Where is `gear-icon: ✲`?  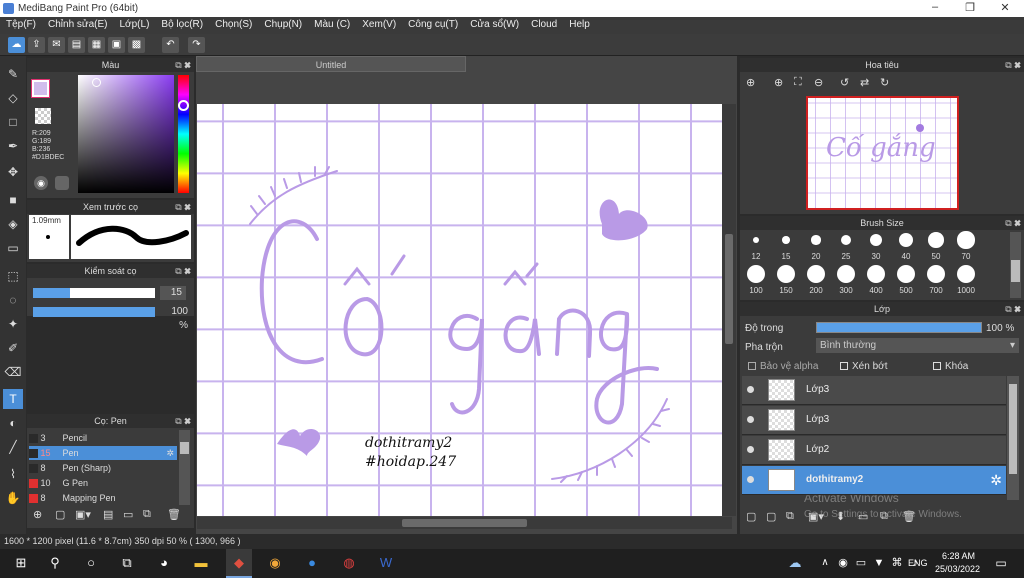 gear-icon: ✲ is located at coordinates (170, 453).